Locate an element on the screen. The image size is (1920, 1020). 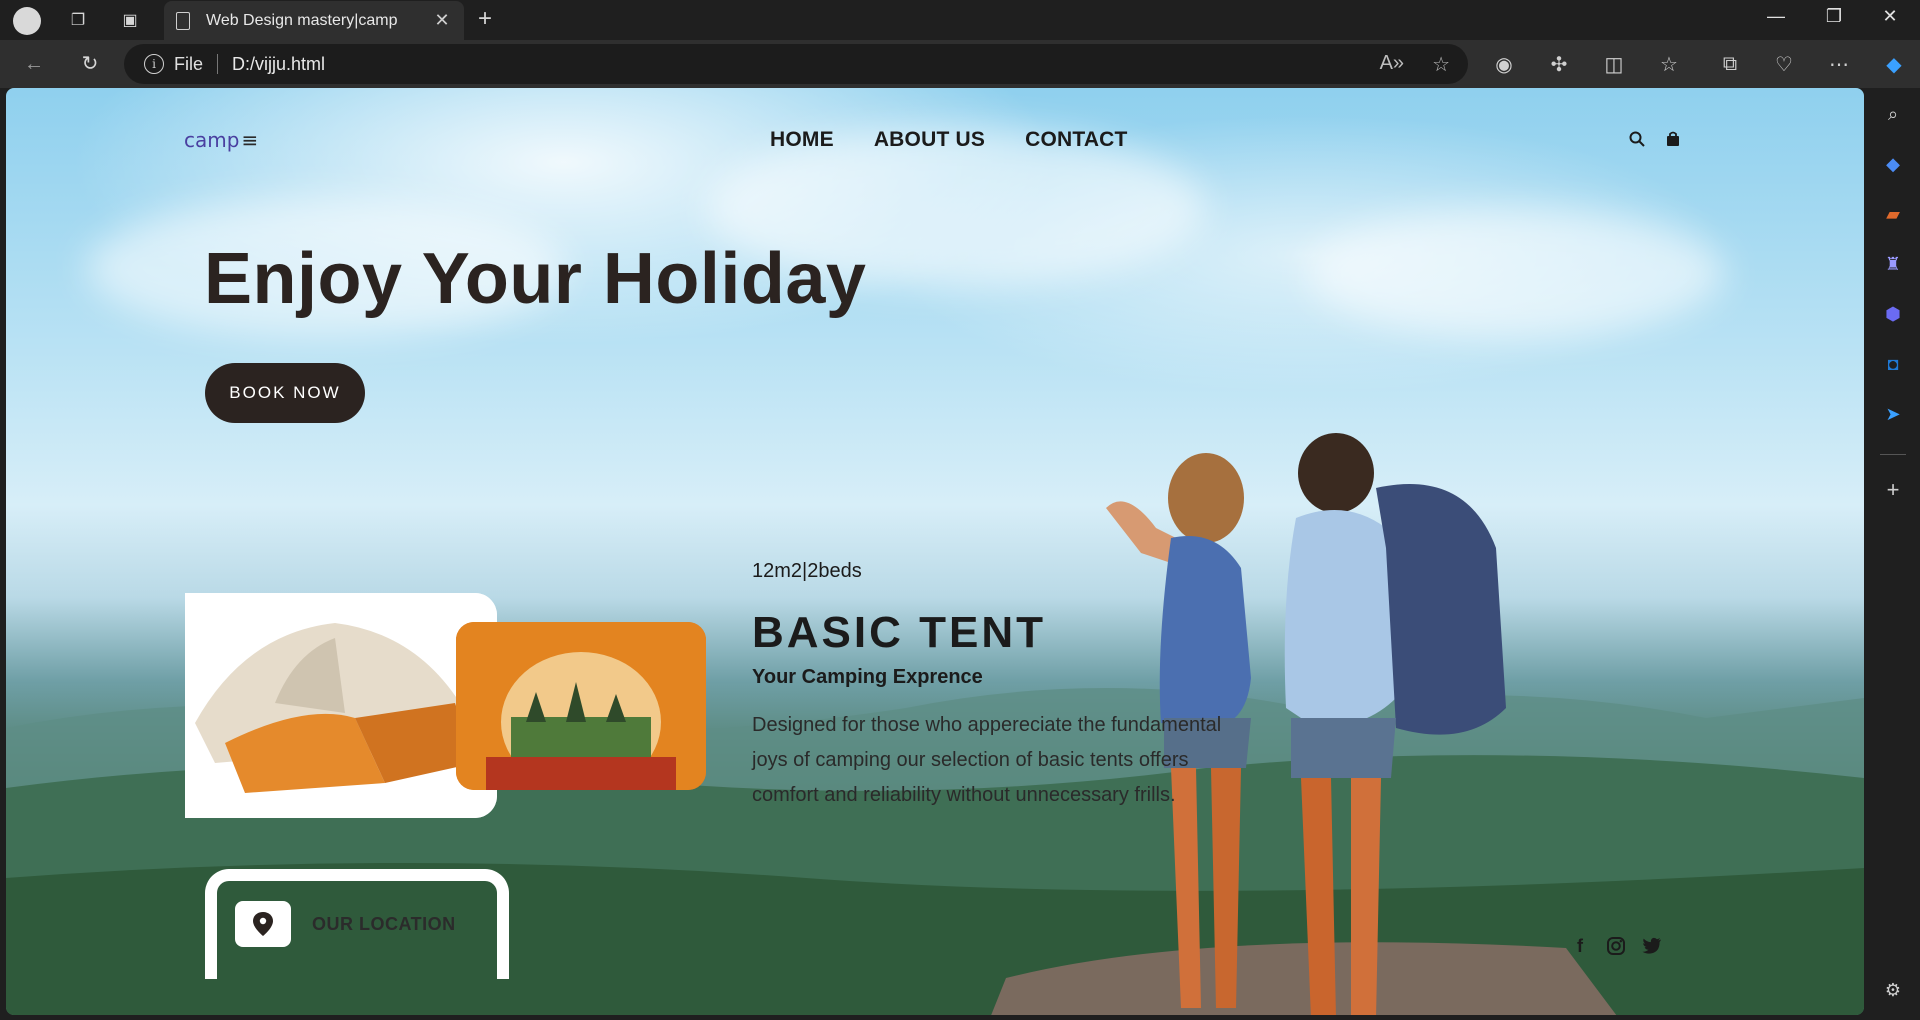
twitter-icon is located at coordinates (1652, 946).